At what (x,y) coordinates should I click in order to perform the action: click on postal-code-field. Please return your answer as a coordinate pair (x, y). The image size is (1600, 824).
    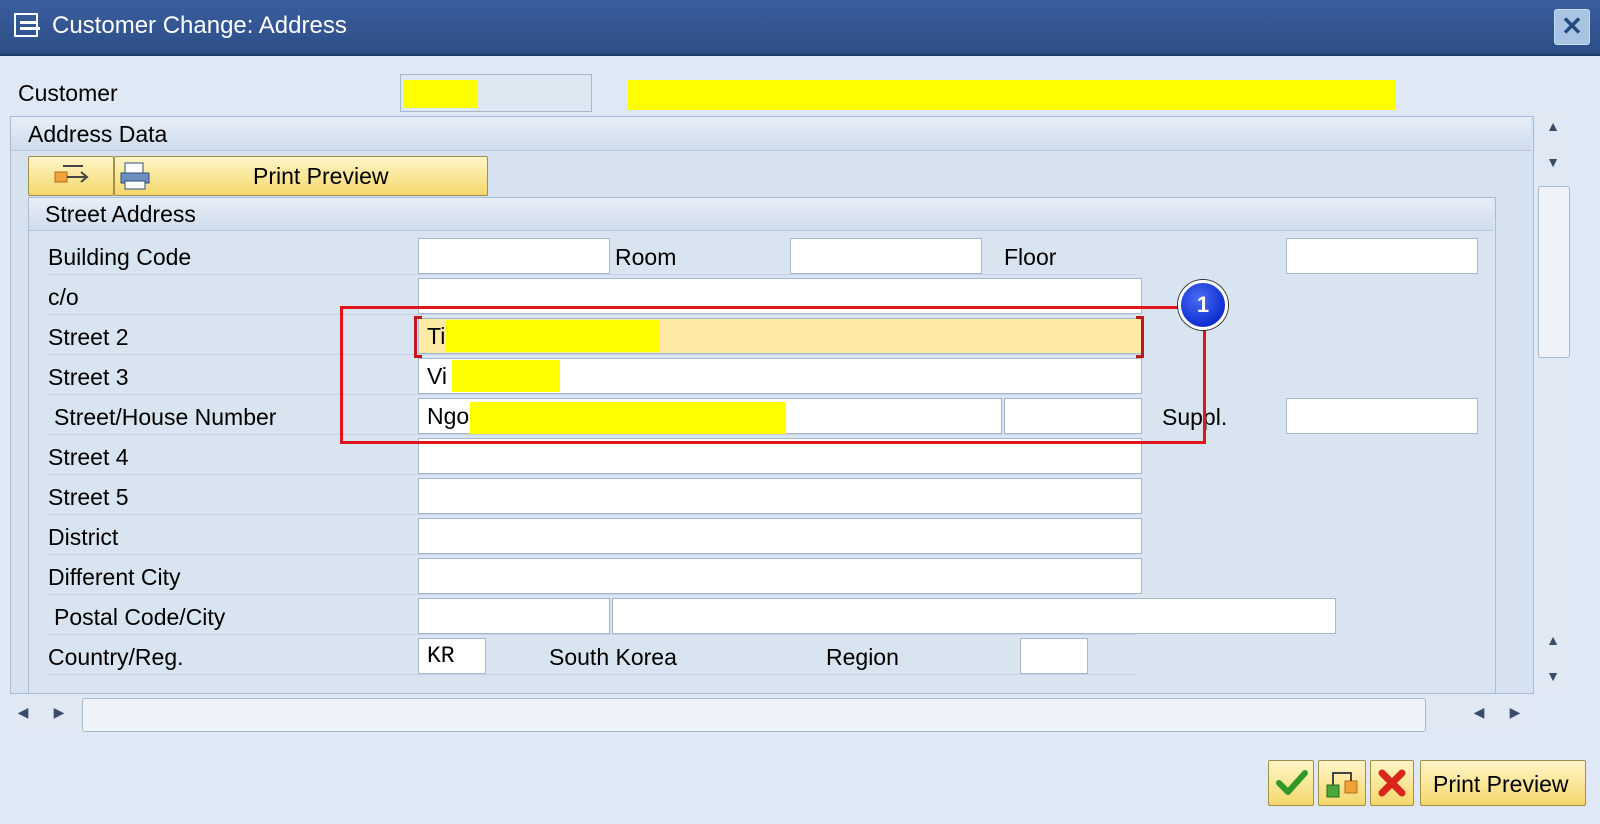
    Looking at the image, I should click on (514, 616).